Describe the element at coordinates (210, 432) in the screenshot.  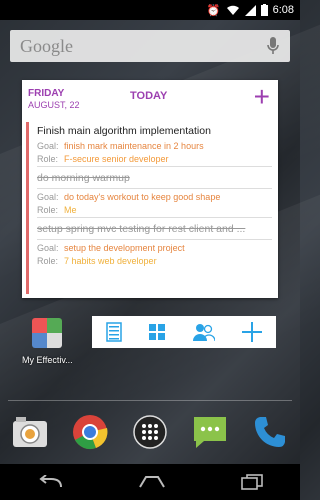
I see `messaging-app-icon` at that location.